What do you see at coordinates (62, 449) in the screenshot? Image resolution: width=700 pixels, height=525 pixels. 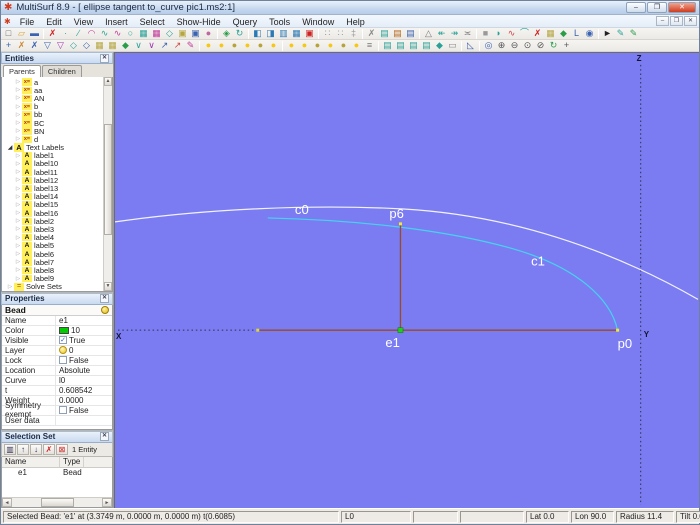 I see `remove-all-icon: ⊠` at bounding box center [62, 449].